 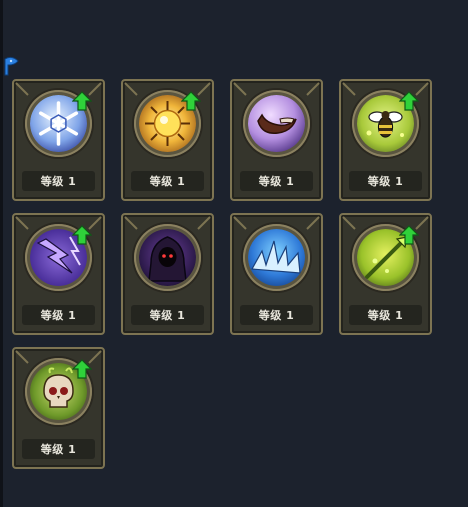 I want to click on skill-card-golden-light-orb: 等级 1, so click(x=167, y=140).